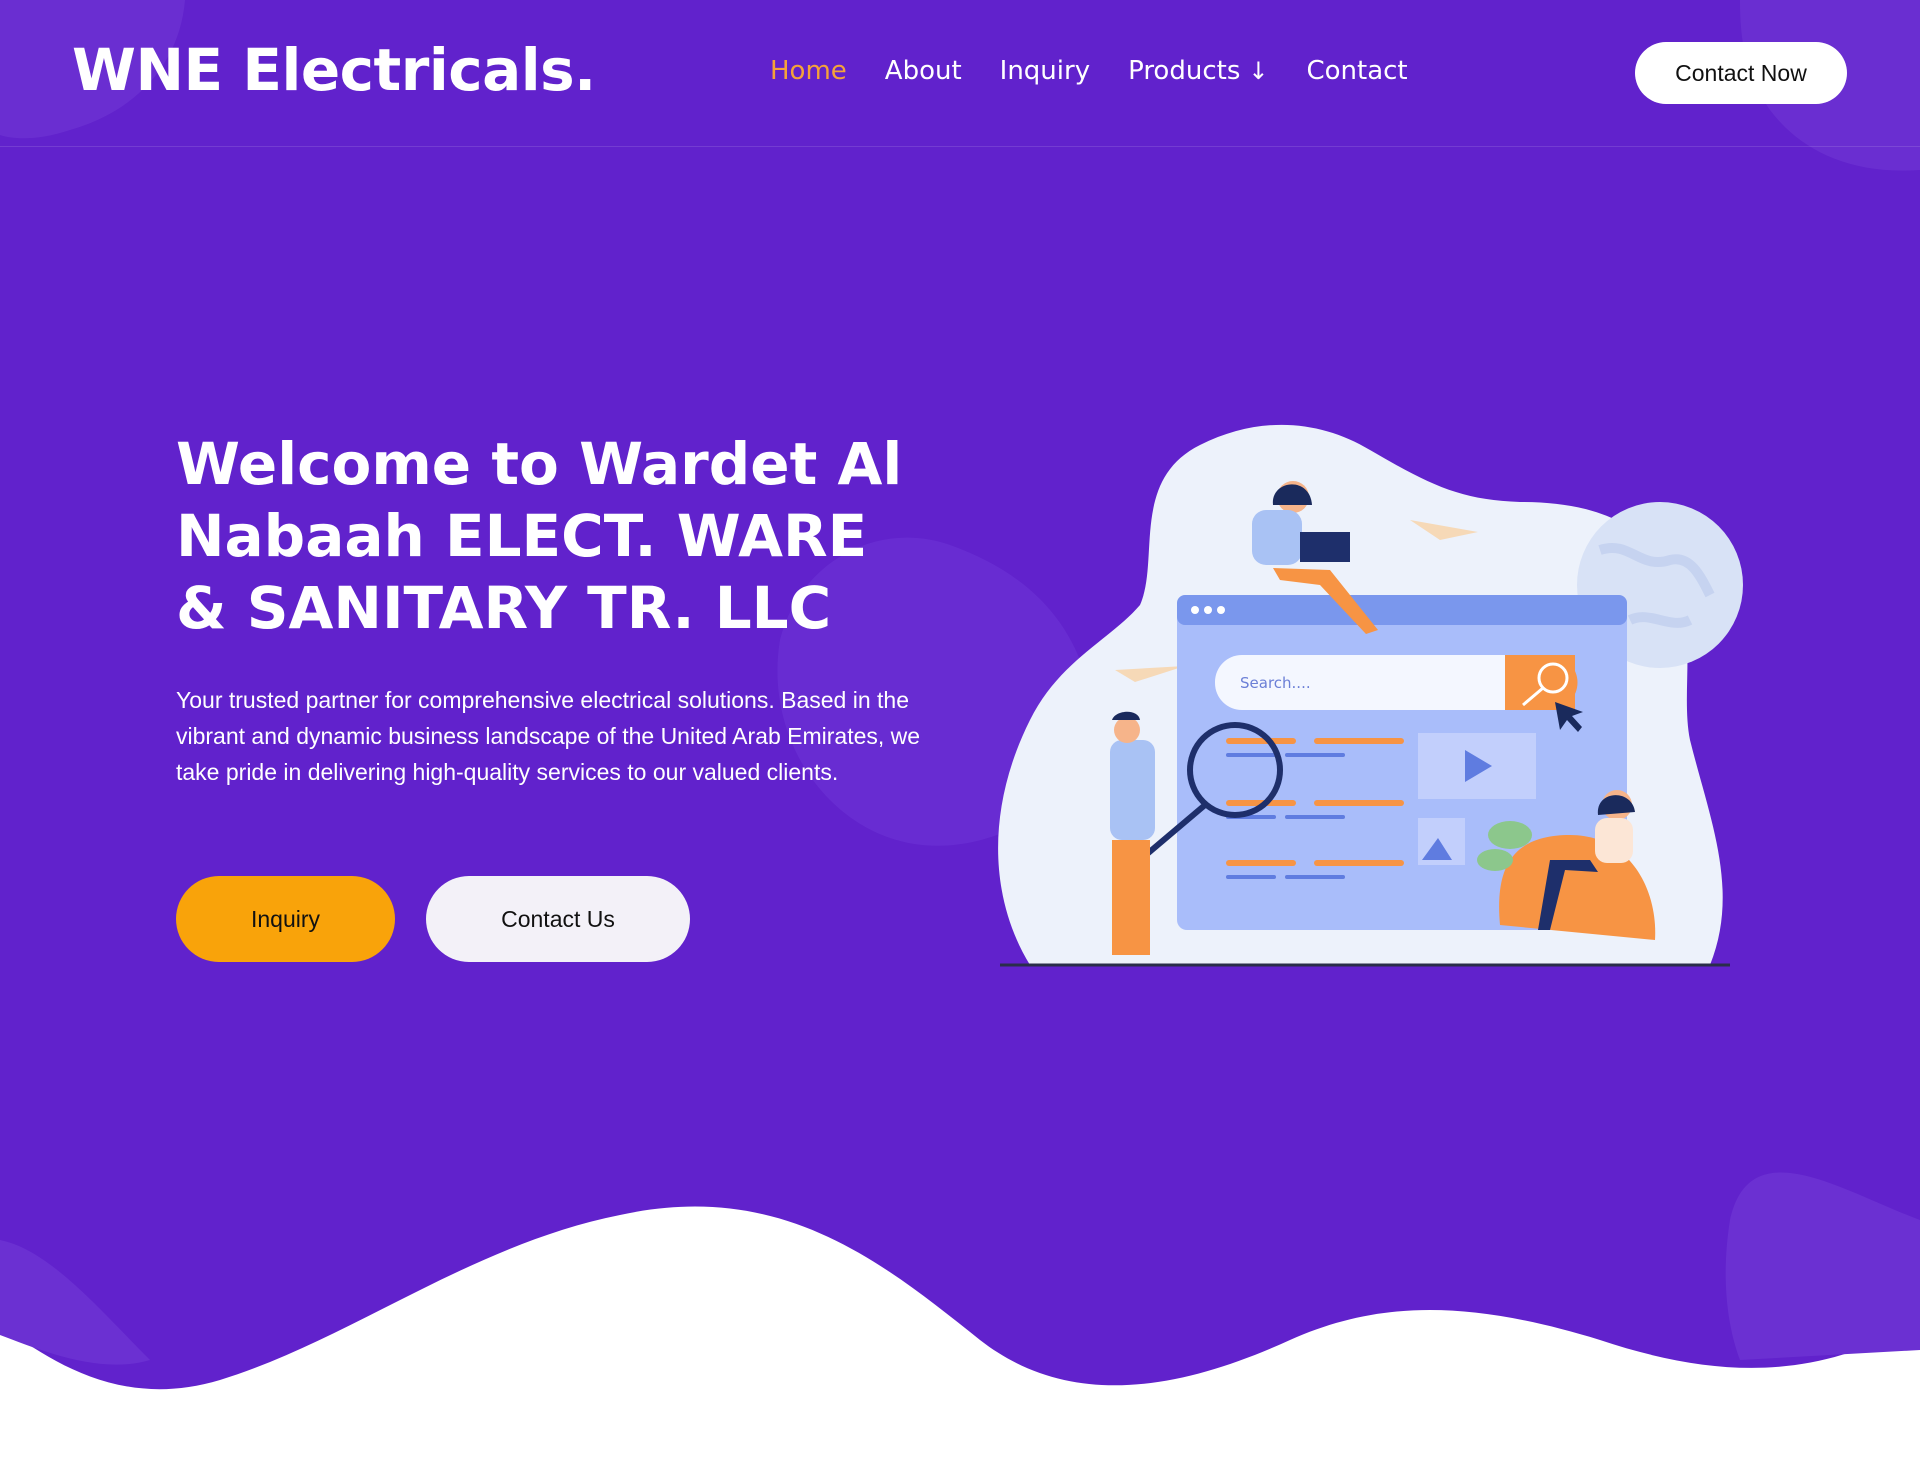 This screenshot has width=1920, height=1474. What do you see at coordinates (1132, 790) in the screenshot?
I see `person-with-magnifier` at bounding box center [1132, 790].